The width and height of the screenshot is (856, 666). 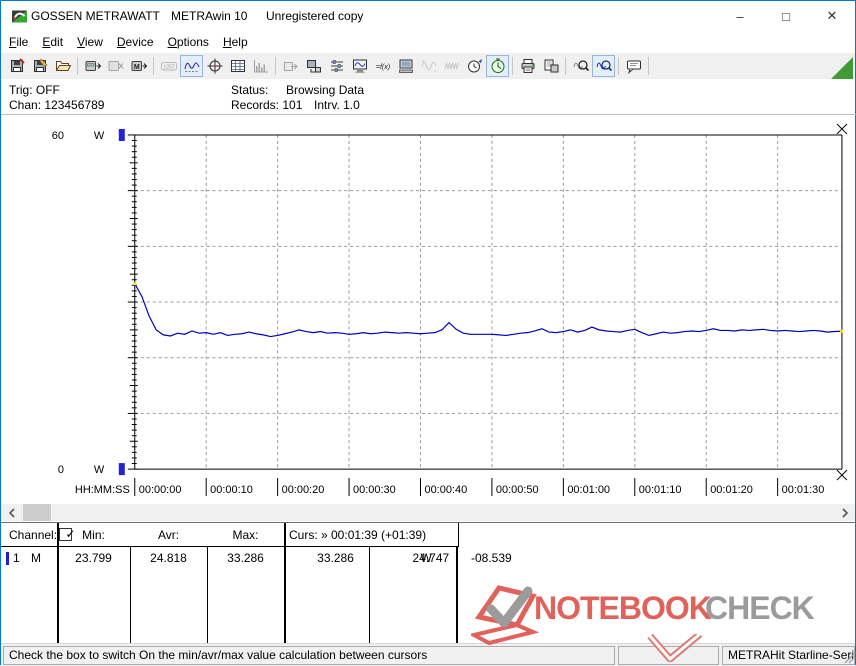 What do you see at coordinates (844, 512) in the screenshot?
I see `scroll-right-arrow-icon` at bounding box center [844, 512].